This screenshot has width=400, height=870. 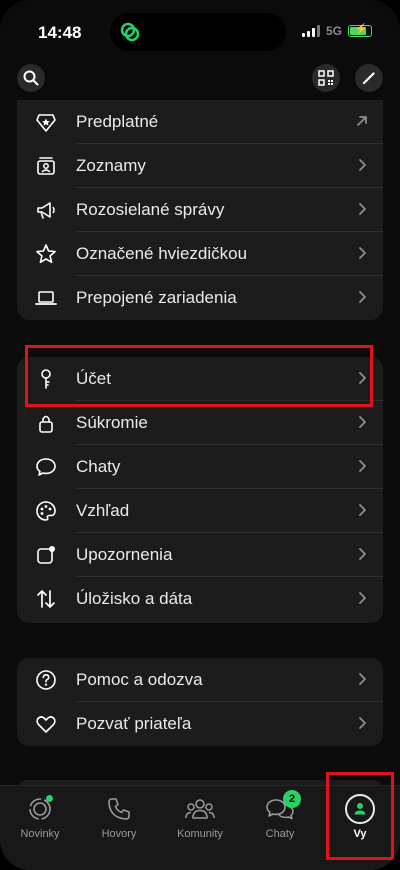 I want to click on status-bar: 14:48 5G ⚡, so click(x=200, y=30).